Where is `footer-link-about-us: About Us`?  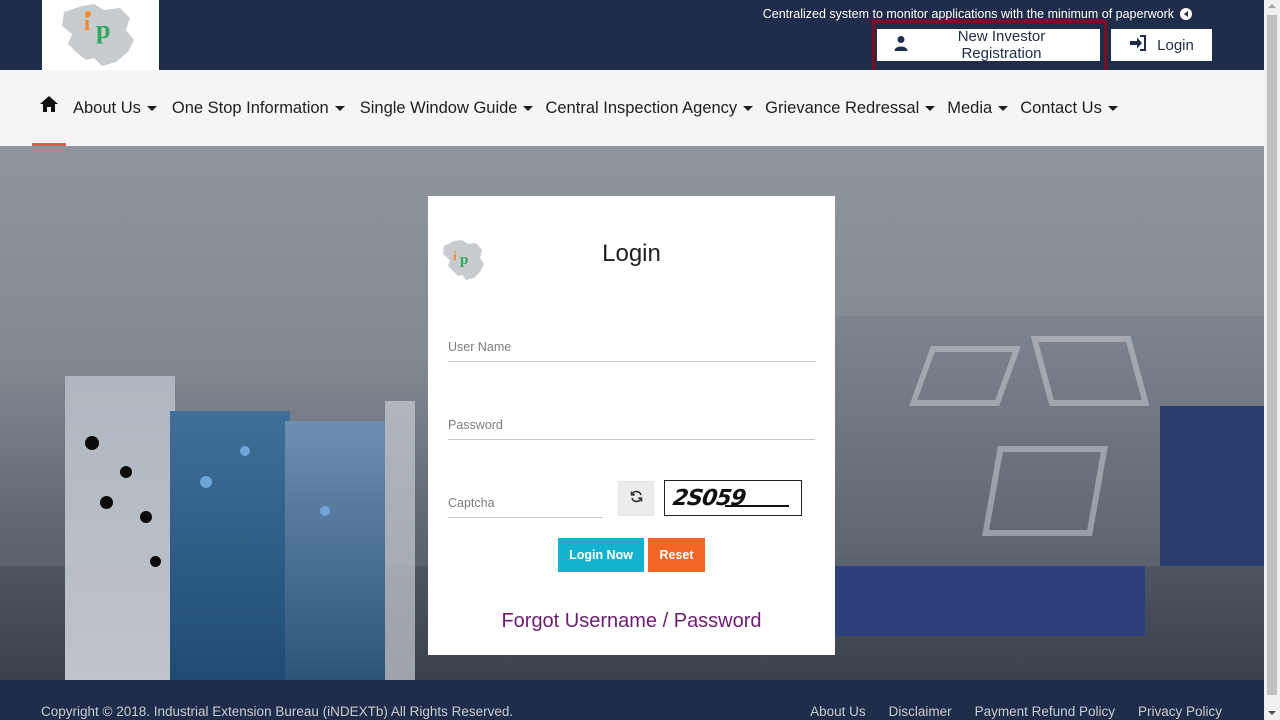
footer-link-about-us: About Us is located at coordinates (838, 711).